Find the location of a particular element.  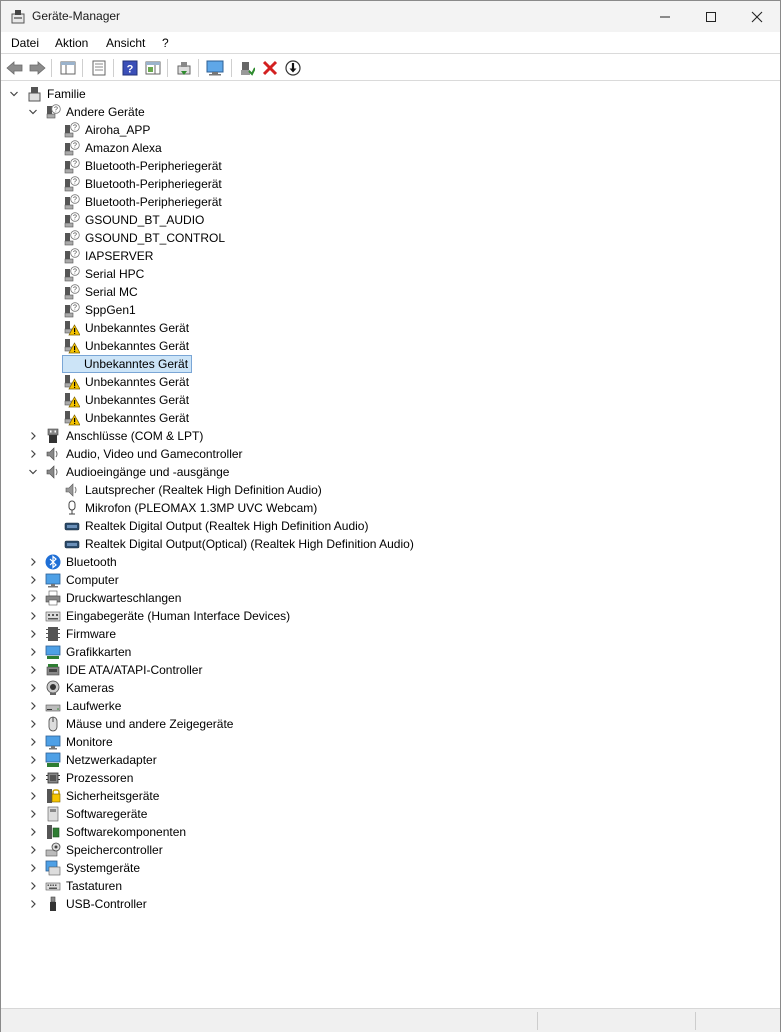

category-item: Bluetooth is located at coordinates (390, 562).